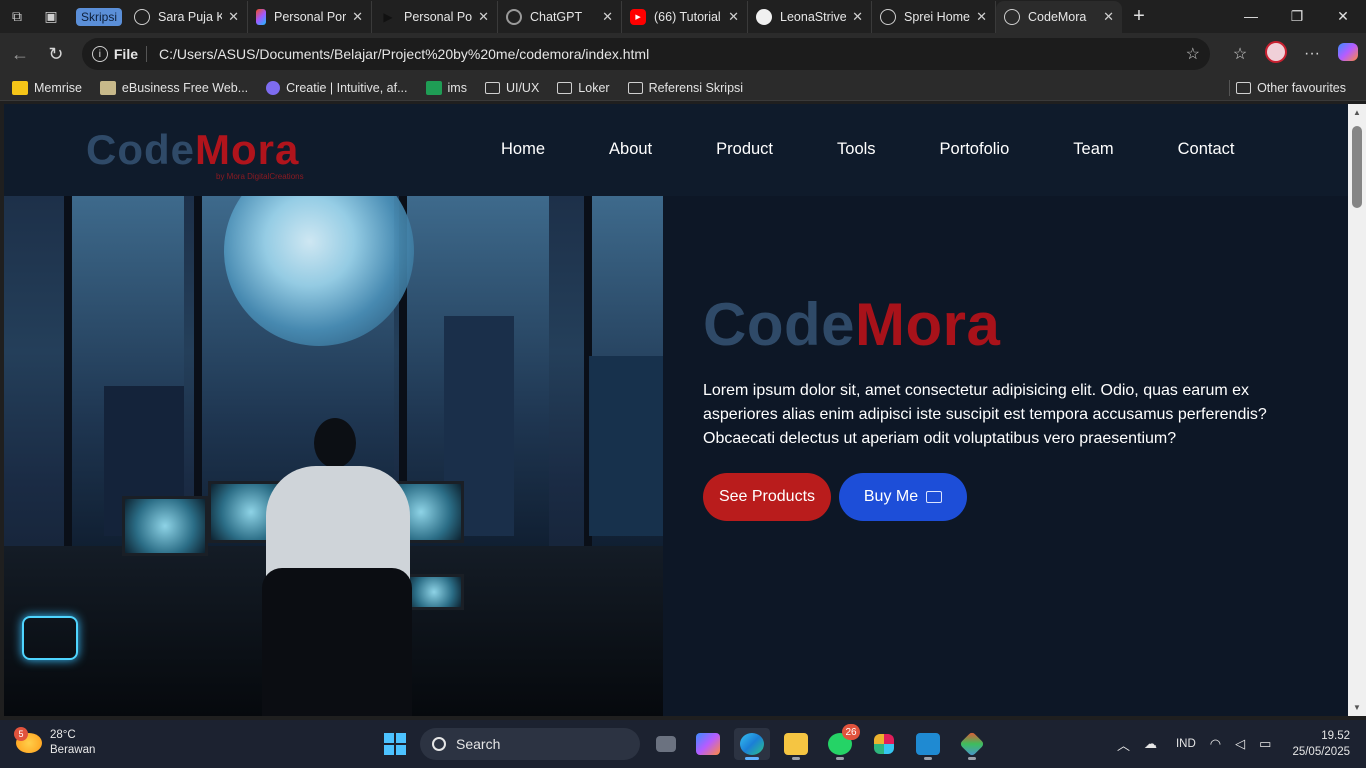 The width and height of the screenshot is (1366, 768). Describe the element at coordinates (247, 149) in the screenshot. I see `logo-part-2: Mora` at that location.